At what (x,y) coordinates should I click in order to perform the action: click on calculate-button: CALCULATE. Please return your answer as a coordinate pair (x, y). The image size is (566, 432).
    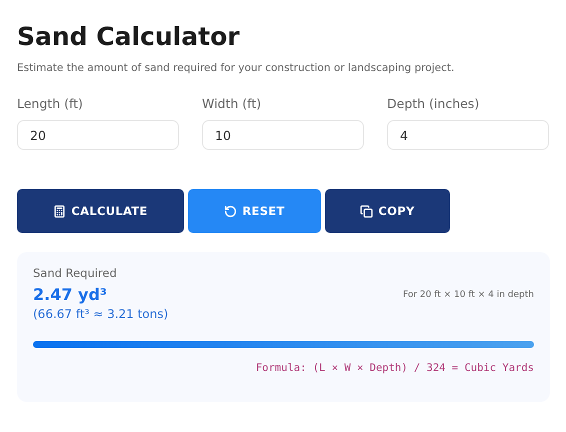
    Looking at the image, I should click on (100, 211).